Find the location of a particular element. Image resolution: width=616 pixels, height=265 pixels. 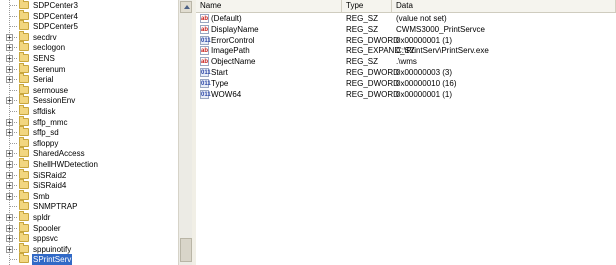

tree-item-label: SDPCenter4 is located at coordinates (55, 16).